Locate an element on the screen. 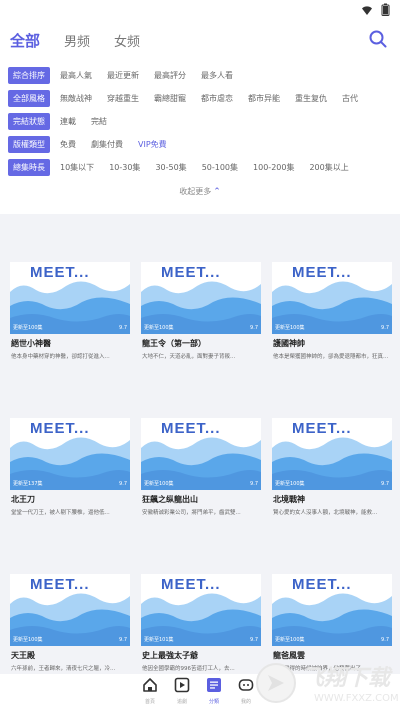 This screenshot has height=711, width=400. filter-option: 古代 is located at coordinates (350, 98).